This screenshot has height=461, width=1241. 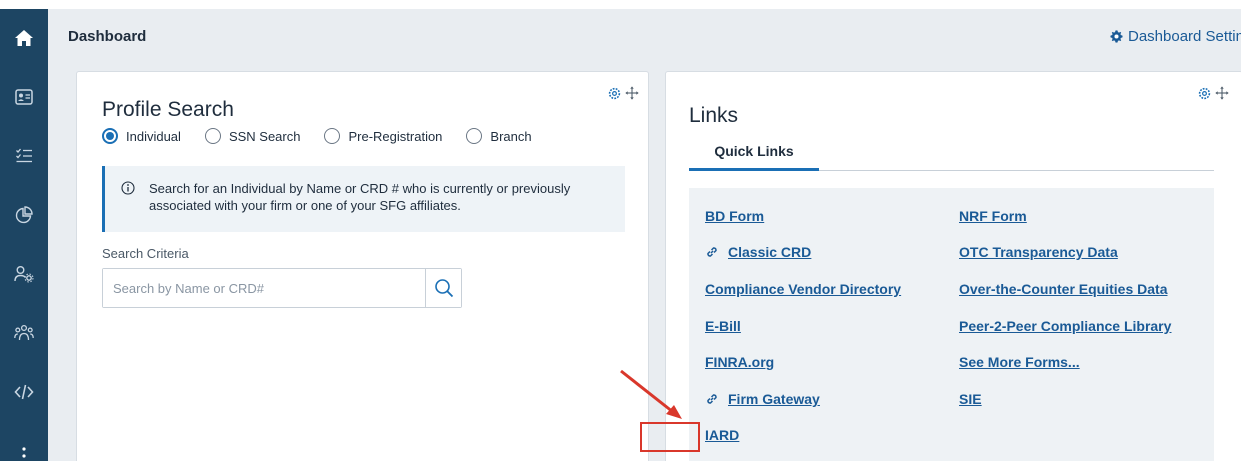 I want to click on radio-label: Pre-Registration, so click(x=395, y=136).